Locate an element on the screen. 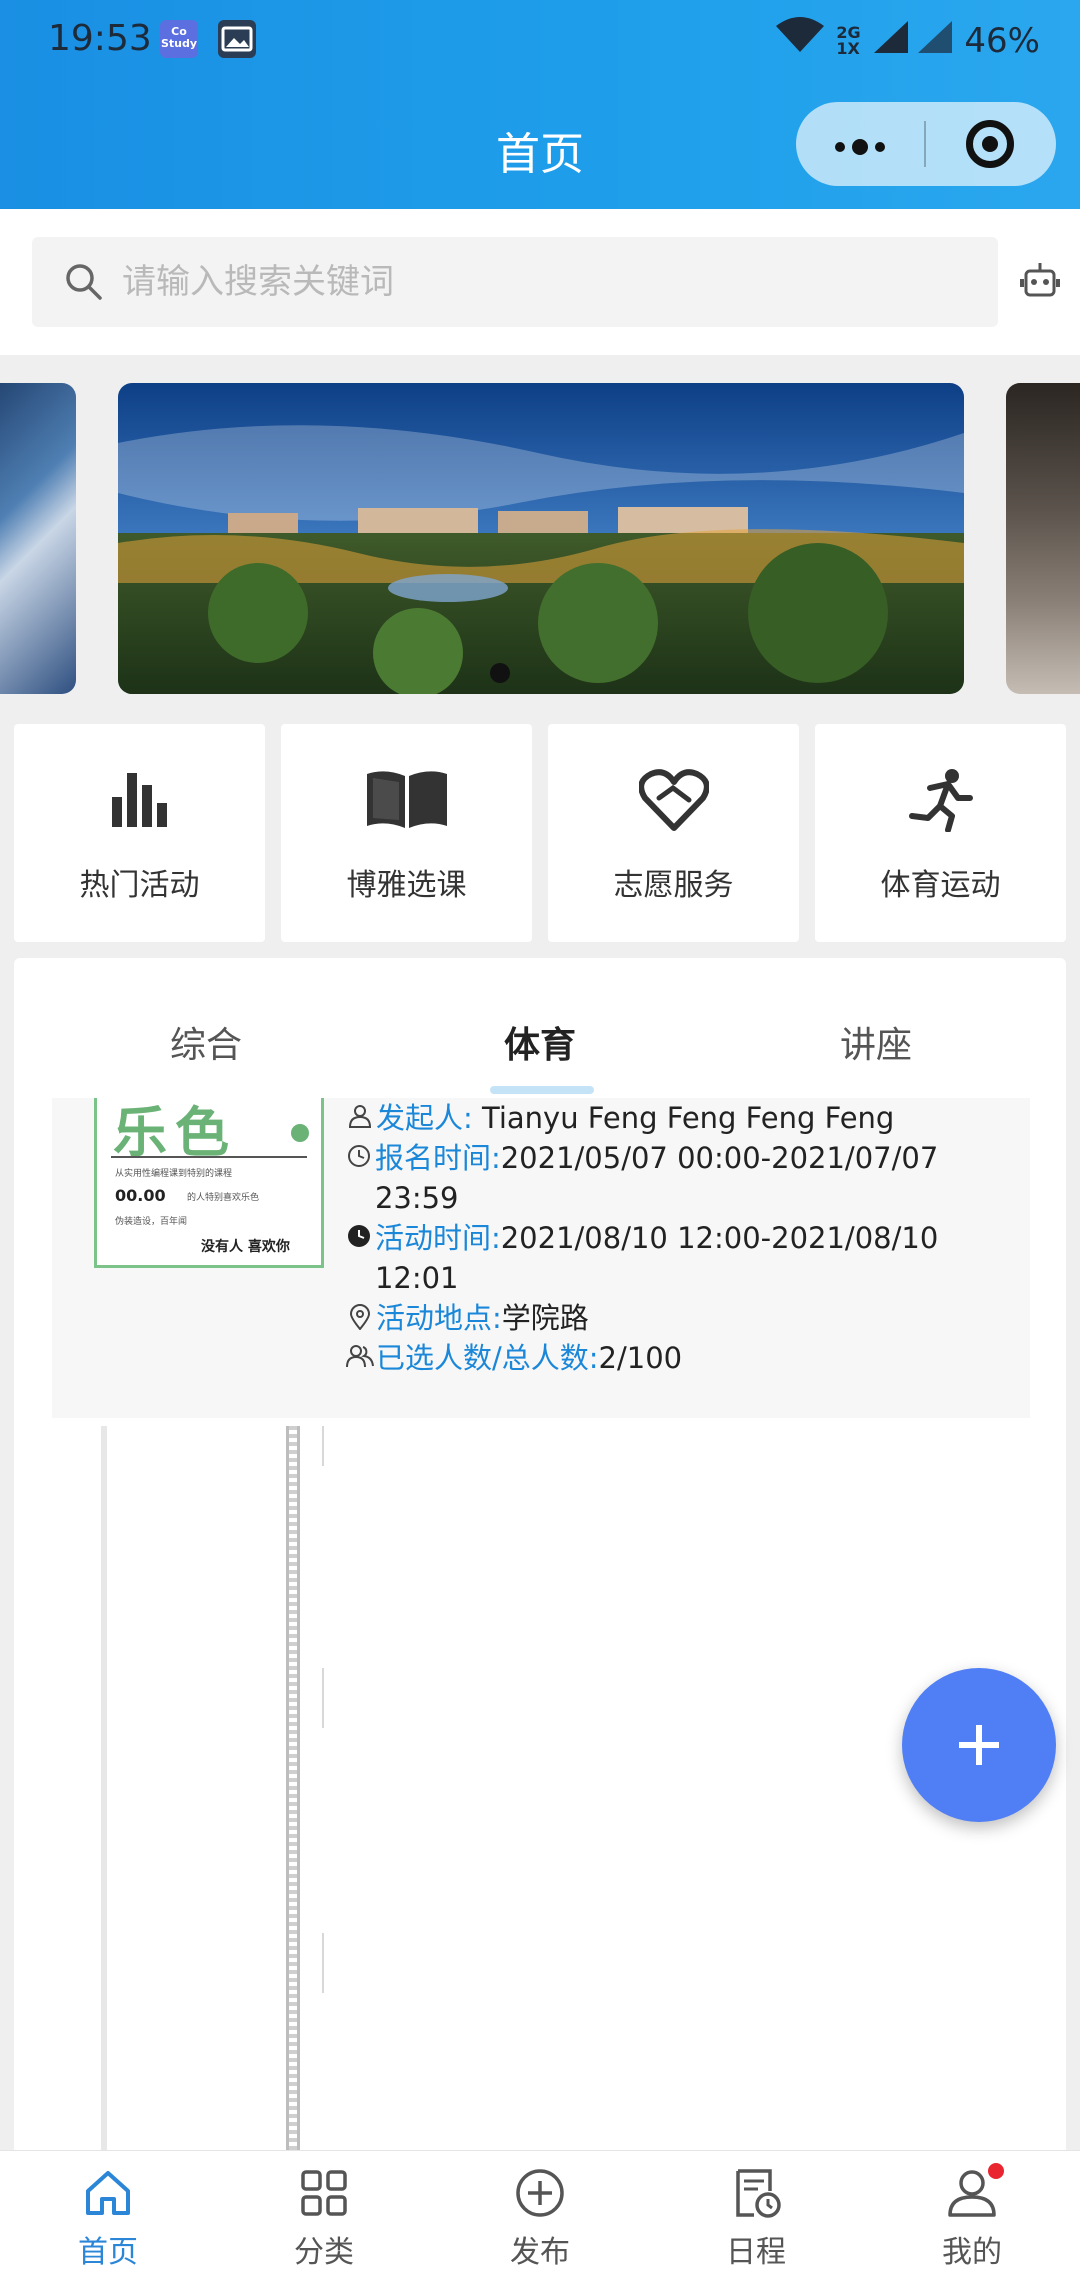 The width and height of the screenshot is (1080, 2280). participants-value: 2/100 is located at coordinates (640, 1358).